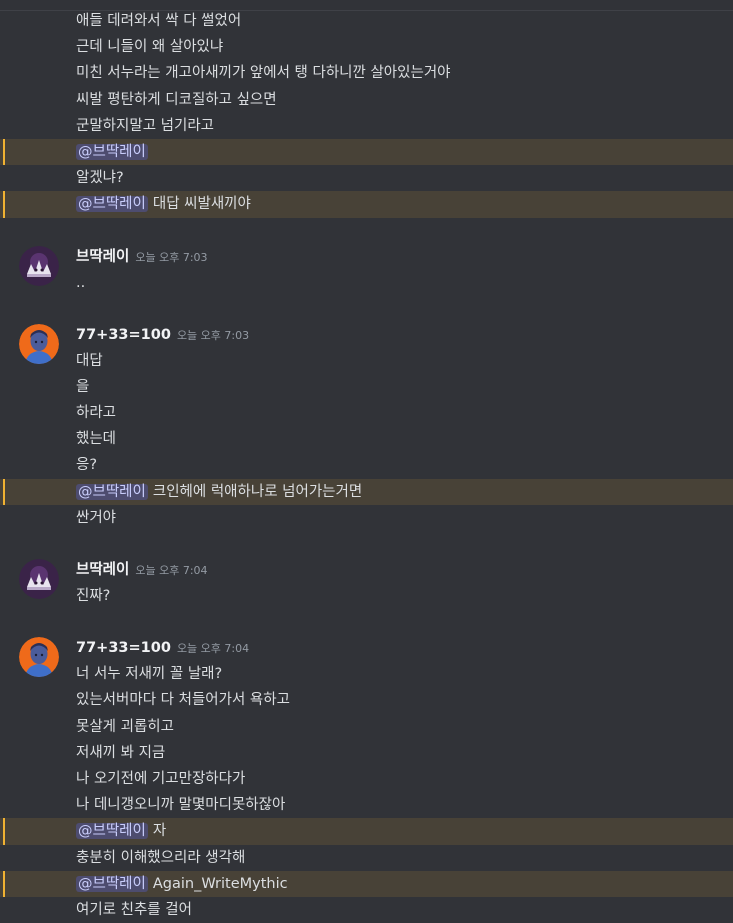 The width and height of the screenshot is (733, 923). I want to click on message-line: 응?, so click(366, 465).